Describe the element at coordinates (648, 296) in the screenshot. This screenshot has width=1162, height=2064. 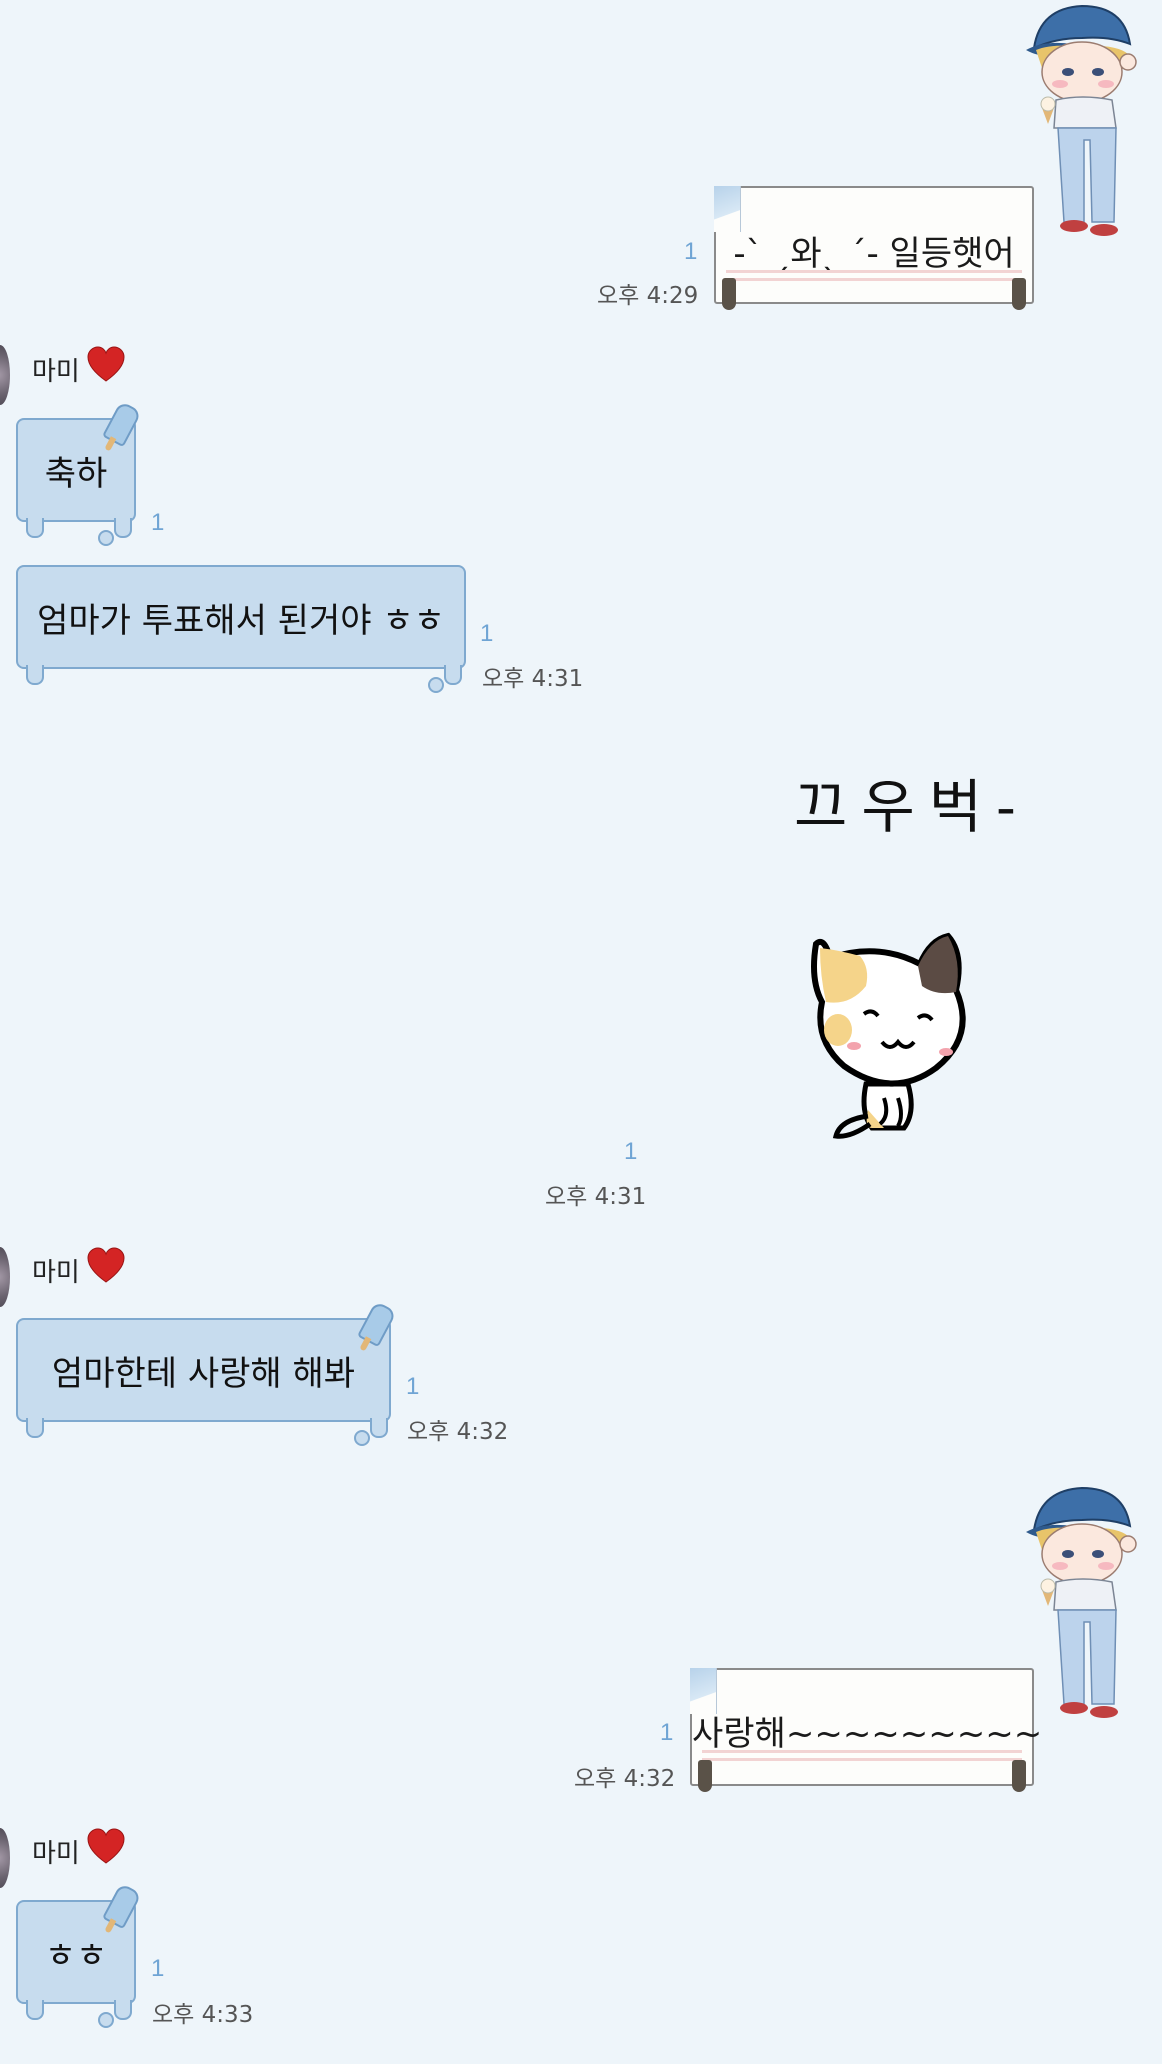
I see `message-time: 오후 4:29` at that location.